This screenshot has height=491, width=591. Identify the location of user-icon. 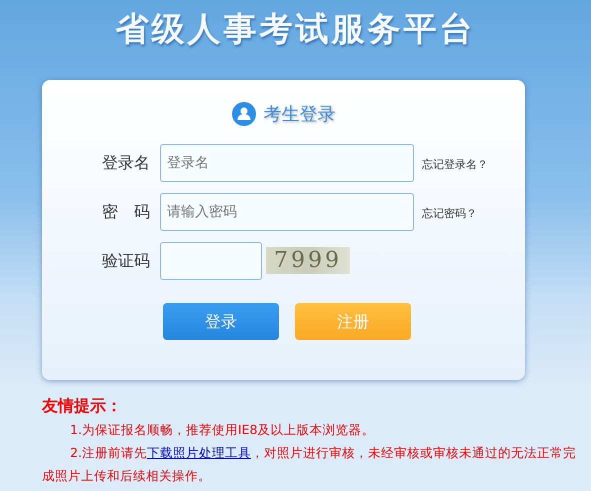
(244, 114).